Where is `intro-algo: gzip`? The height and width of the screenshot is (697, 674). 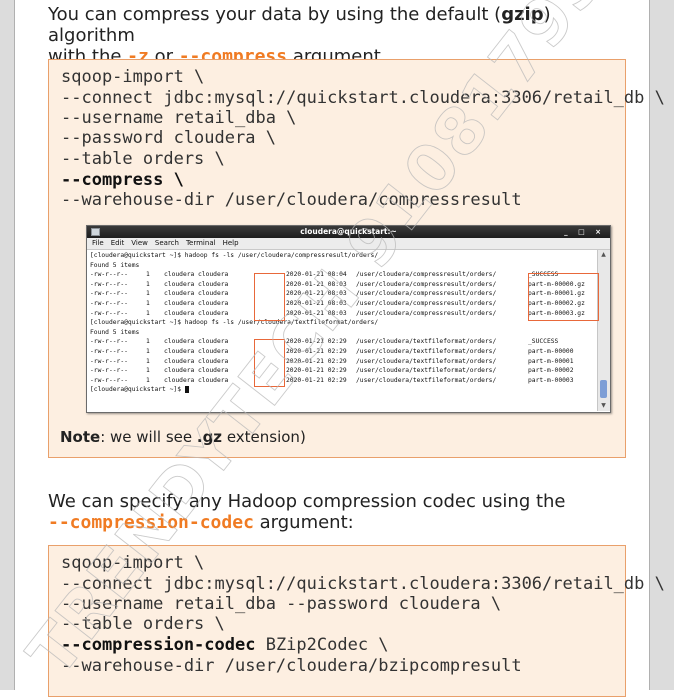
intro-algo: gzip is located at coordinates (522, 14).